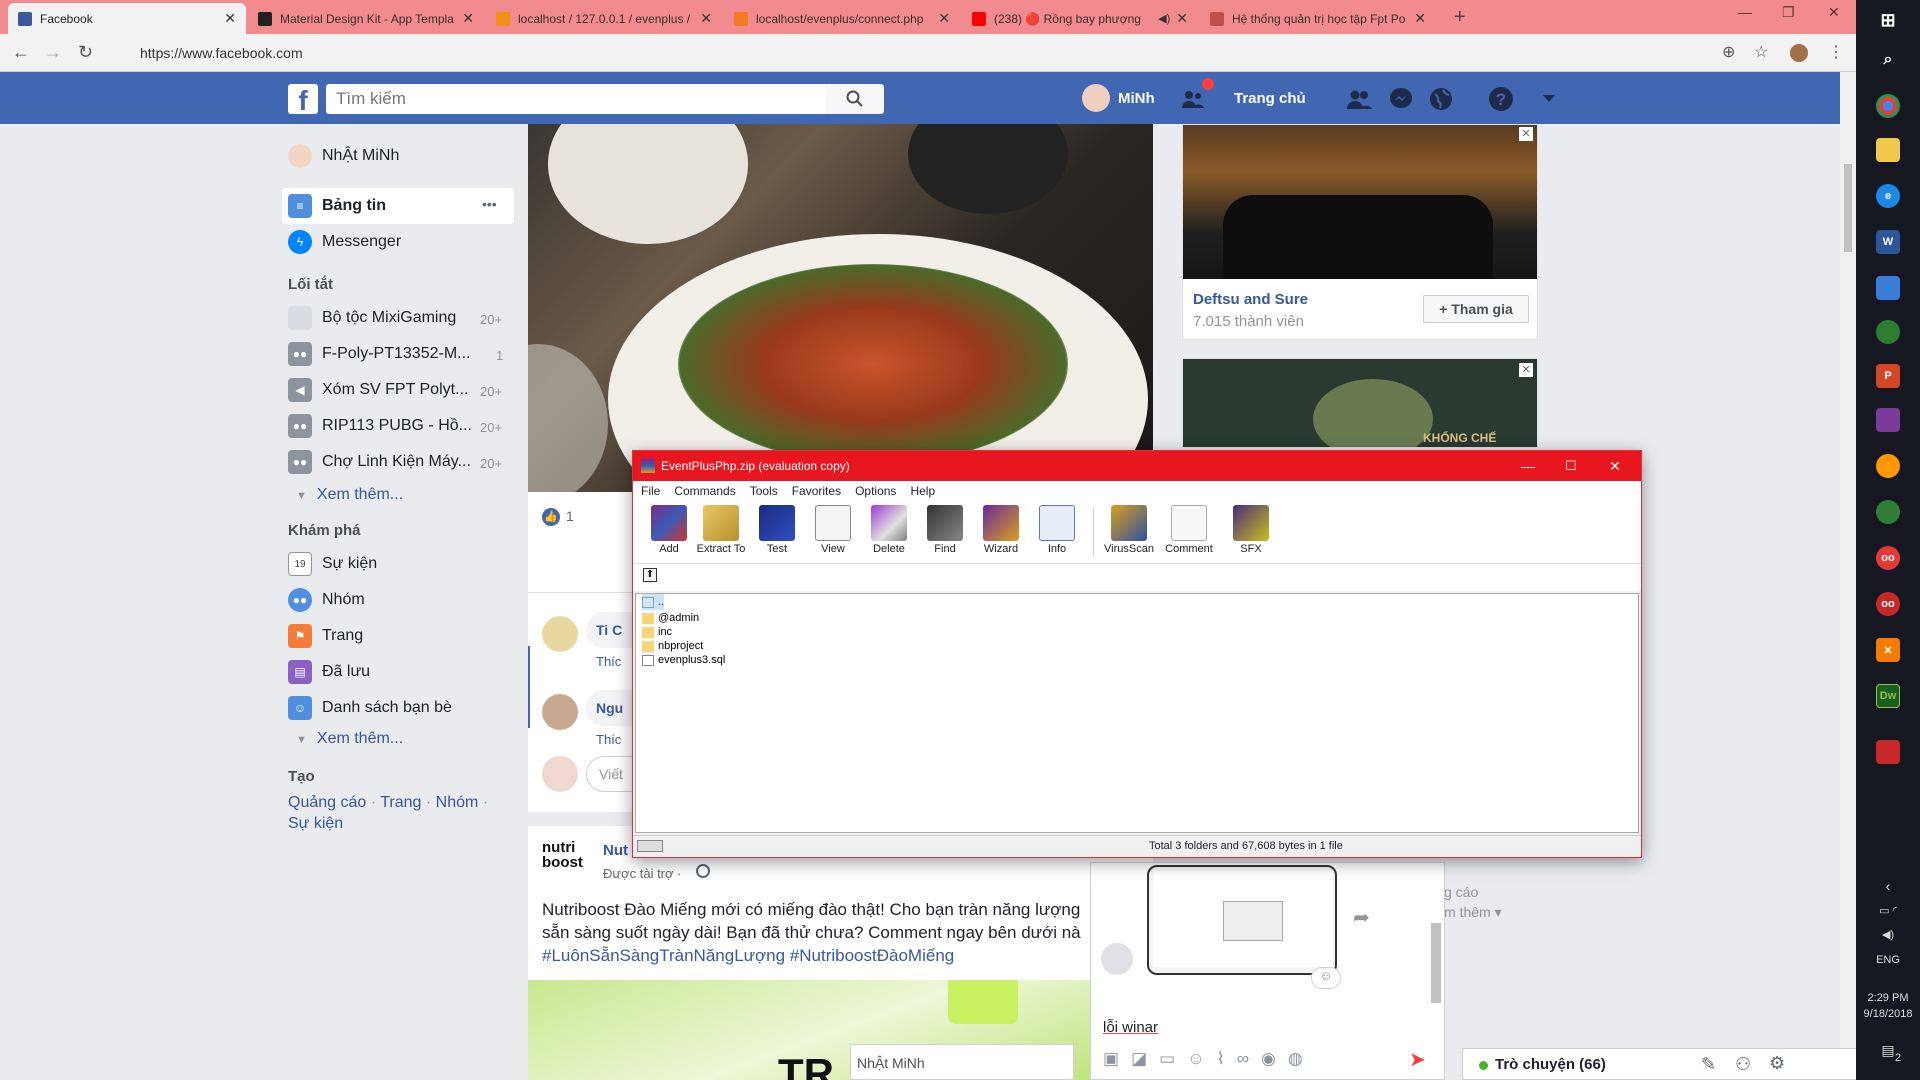  Describe the element at coordinates (1888, 512) in the screenshot. I see `maps-icon` at that location.